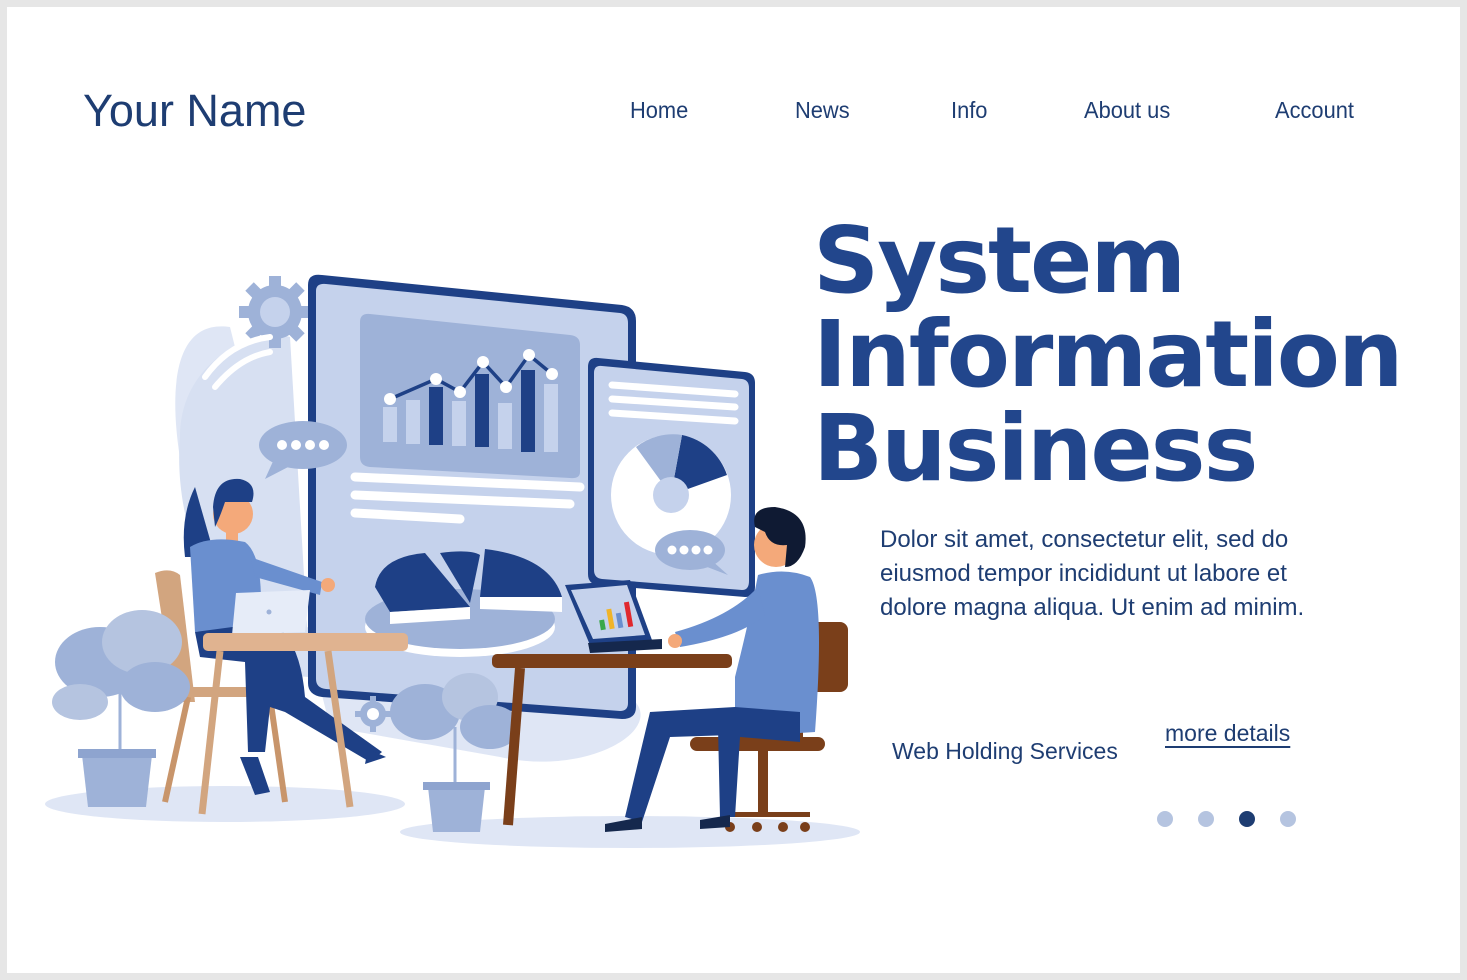  What do you see at coordinates (999, 260) in the screenshot?
I see `headline-line-1: System` at bounding box center [999, 260].